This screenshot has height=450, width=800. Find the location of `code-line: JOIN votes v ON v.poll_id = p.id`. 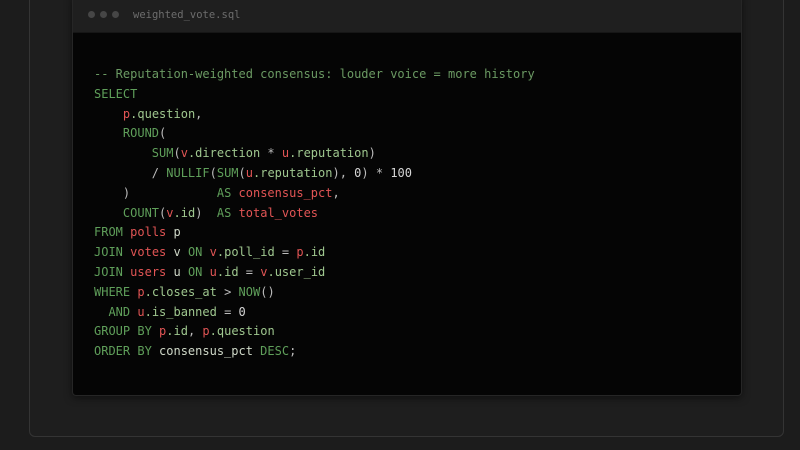

code-line: JOIN votes v ON v.poll_id = p.id is located at coordinates (314, 253).